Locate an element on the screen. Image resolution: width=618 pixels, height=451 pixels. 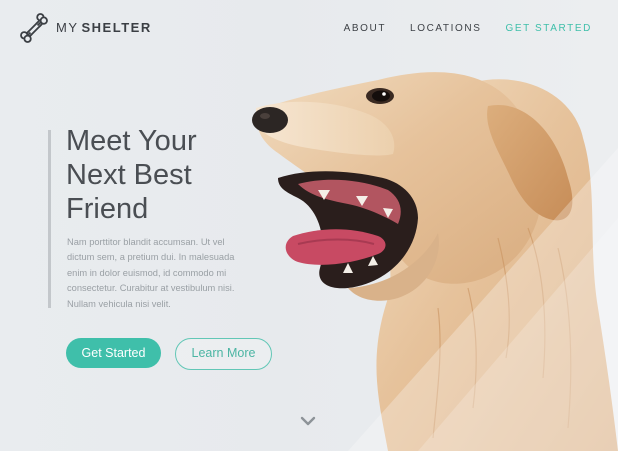
brand-name: MY SHELTER is located at coordinates (104, 27).